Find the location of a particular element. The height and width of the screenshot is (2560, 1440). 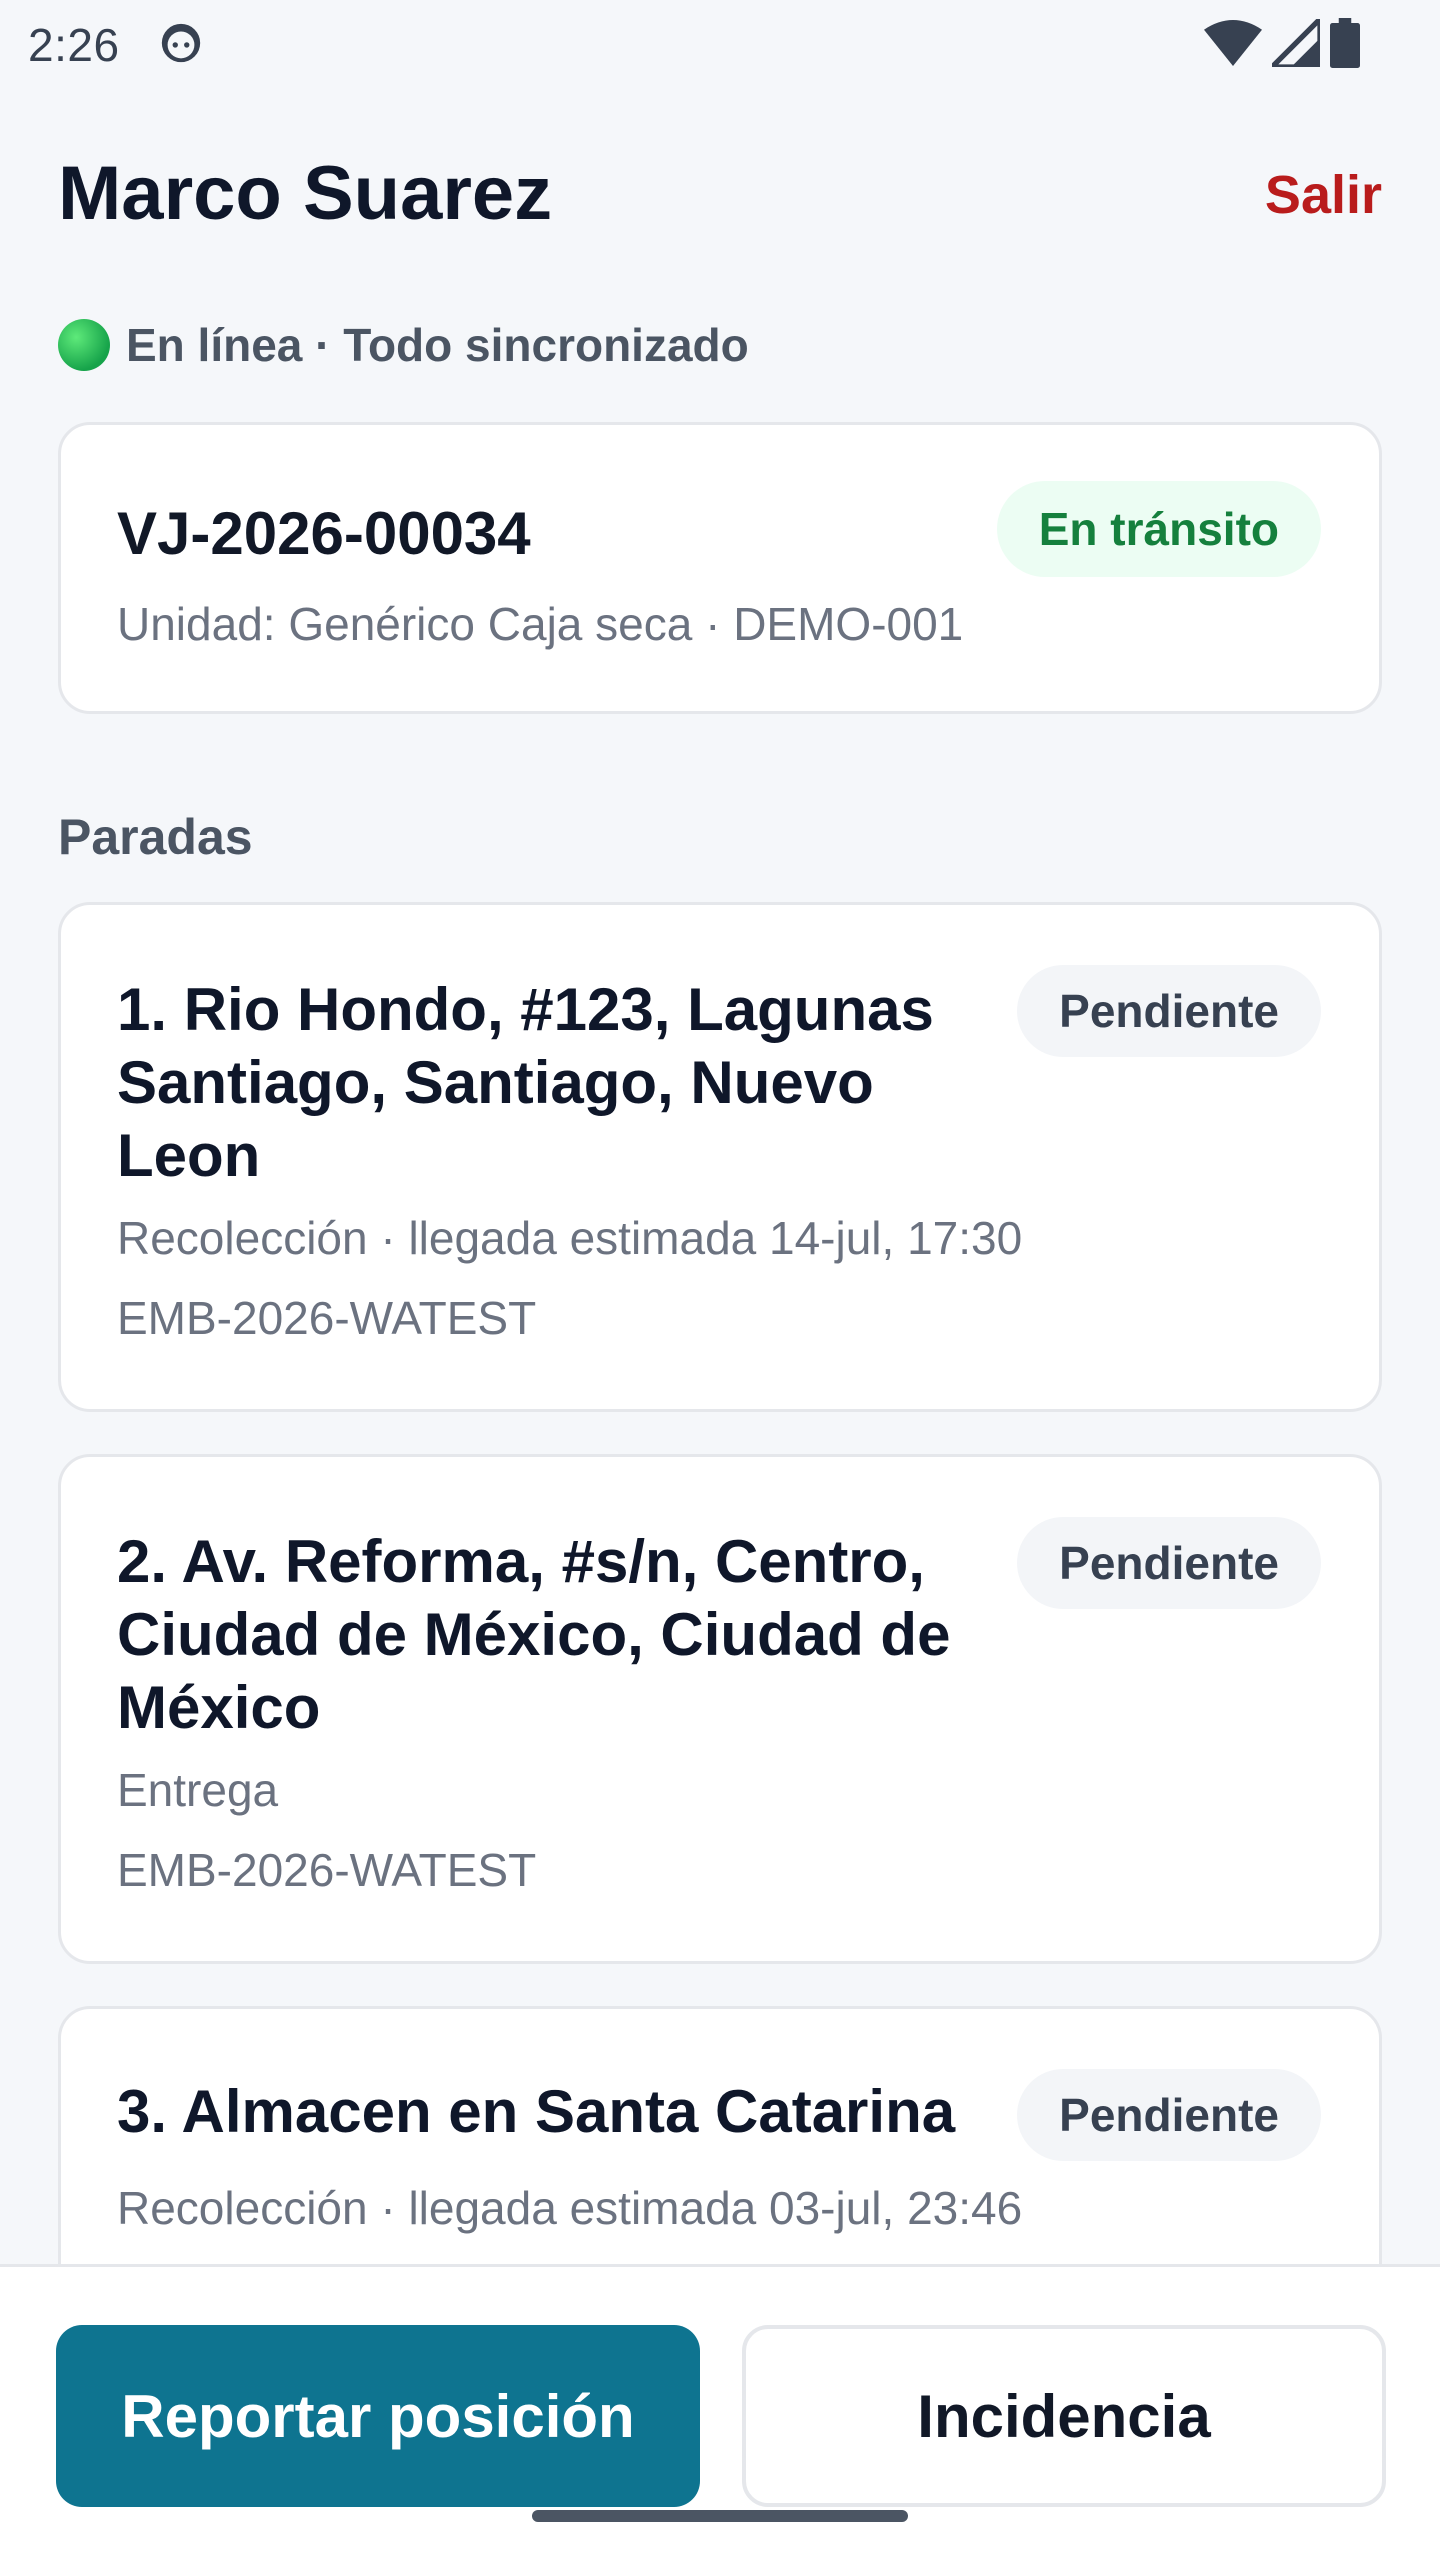

stops-section-title: Paradas is located at coordinates (155, 837).